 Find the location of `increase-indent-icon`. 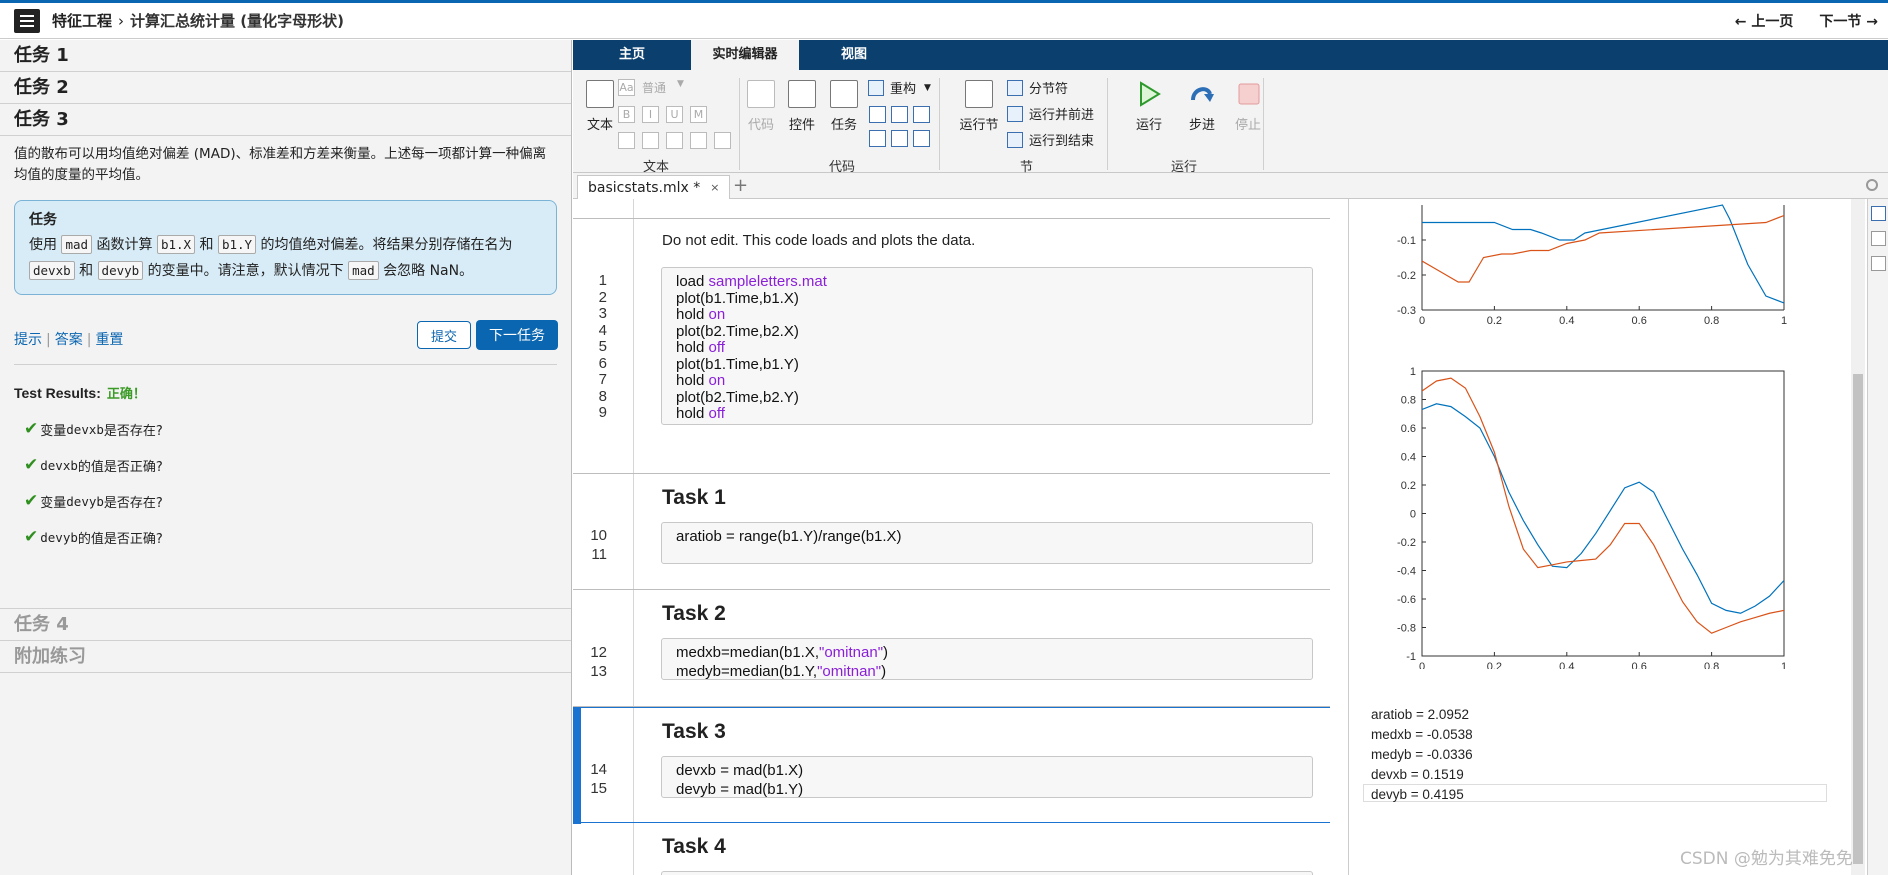

increase-indent-icon is located at coordinates (899, 138).